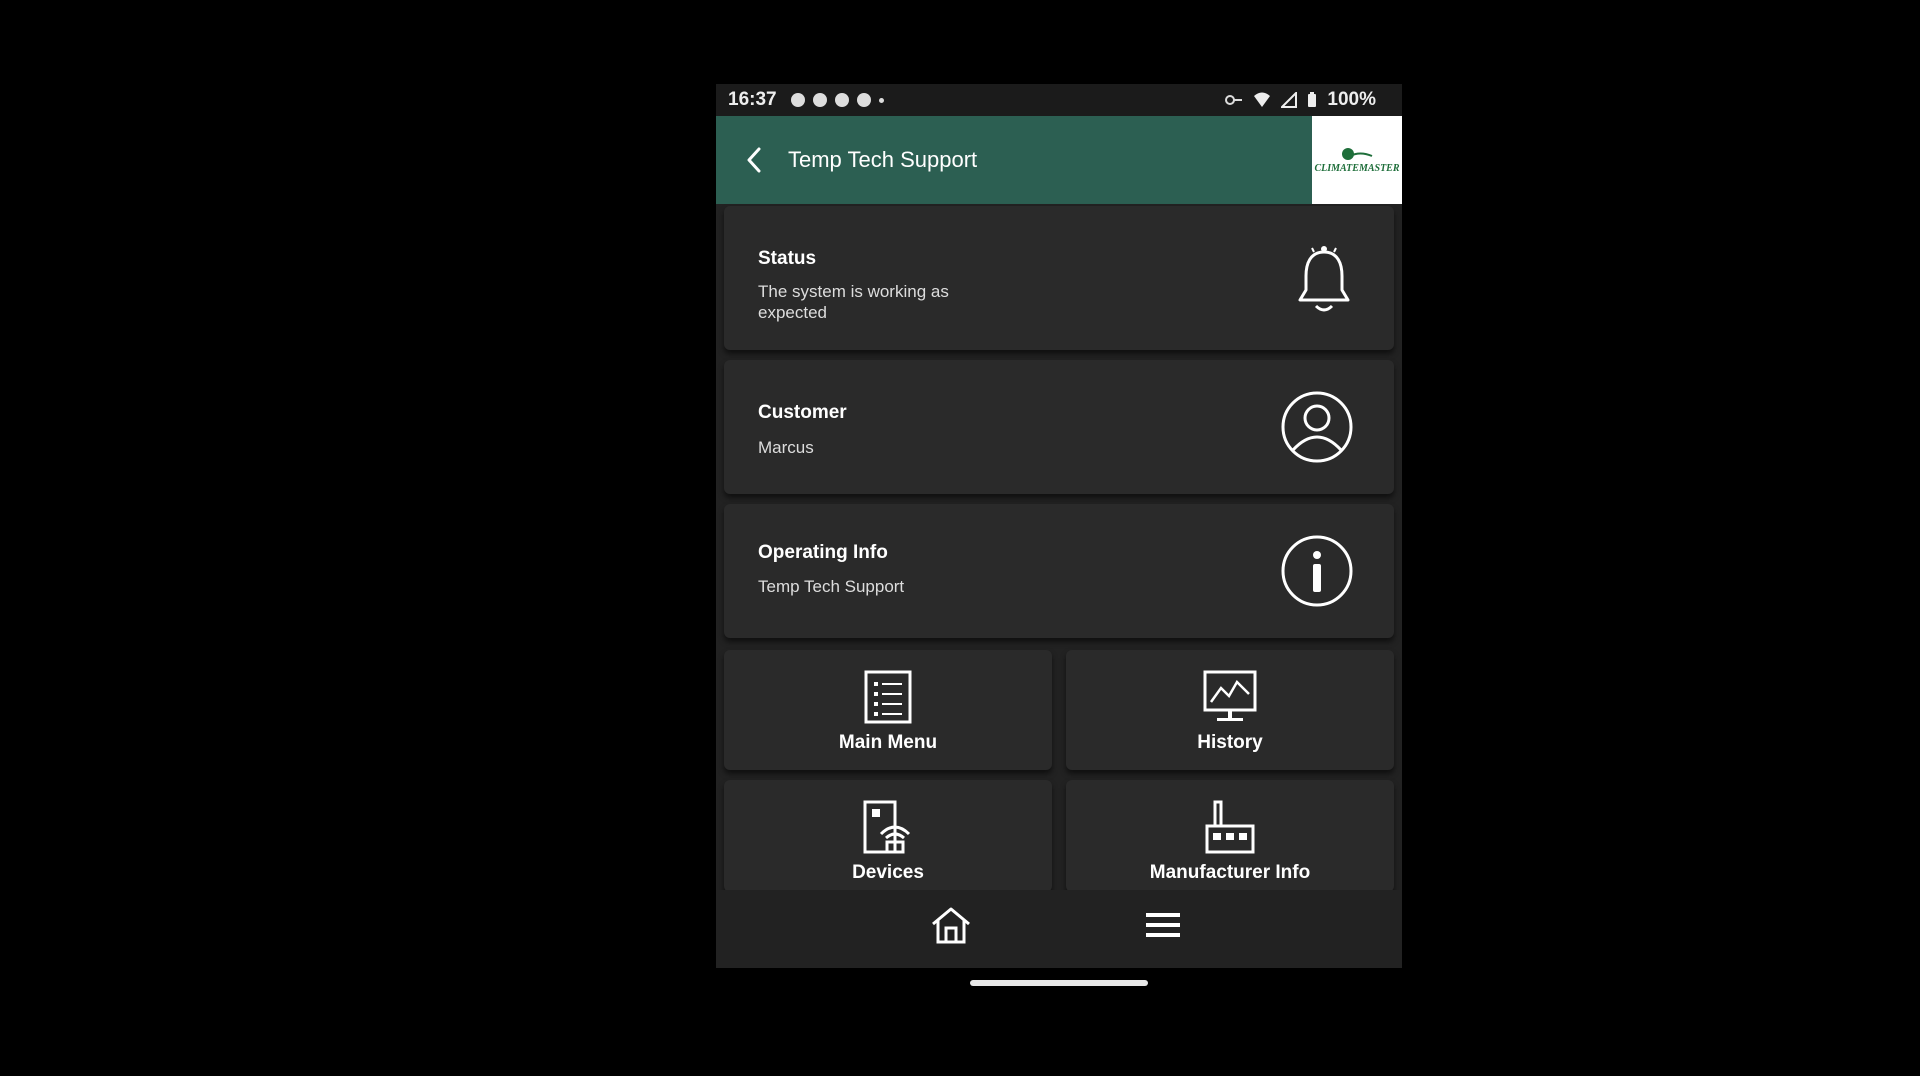  What do you see at coordinates (1262, 99) in the screenshot?
I see `wifi-icon` at bounding box center [1262, 99].